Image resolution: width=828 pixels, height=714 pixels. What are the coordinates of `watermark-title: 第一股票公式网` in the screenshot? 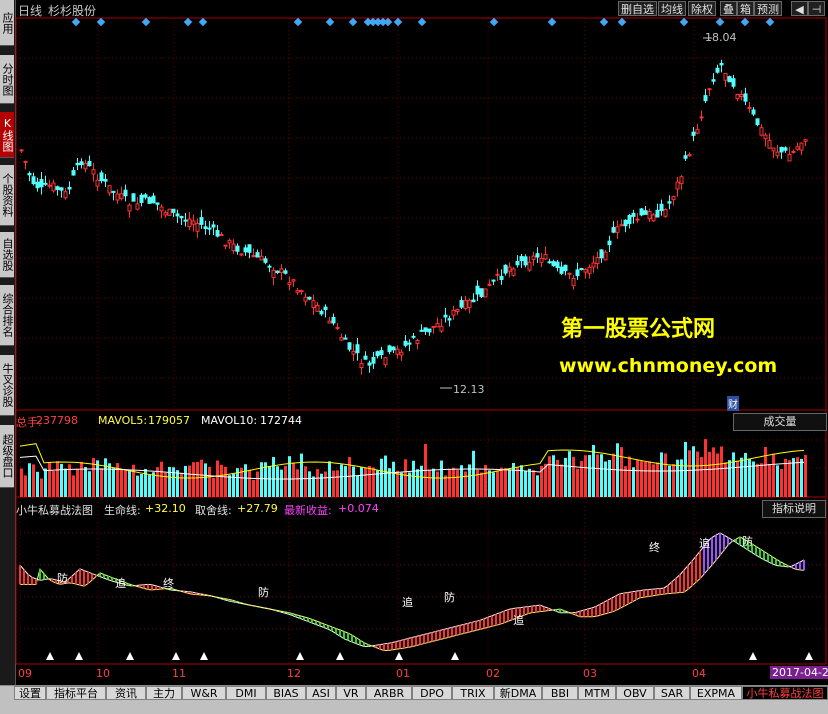 It's located at (638, 329).